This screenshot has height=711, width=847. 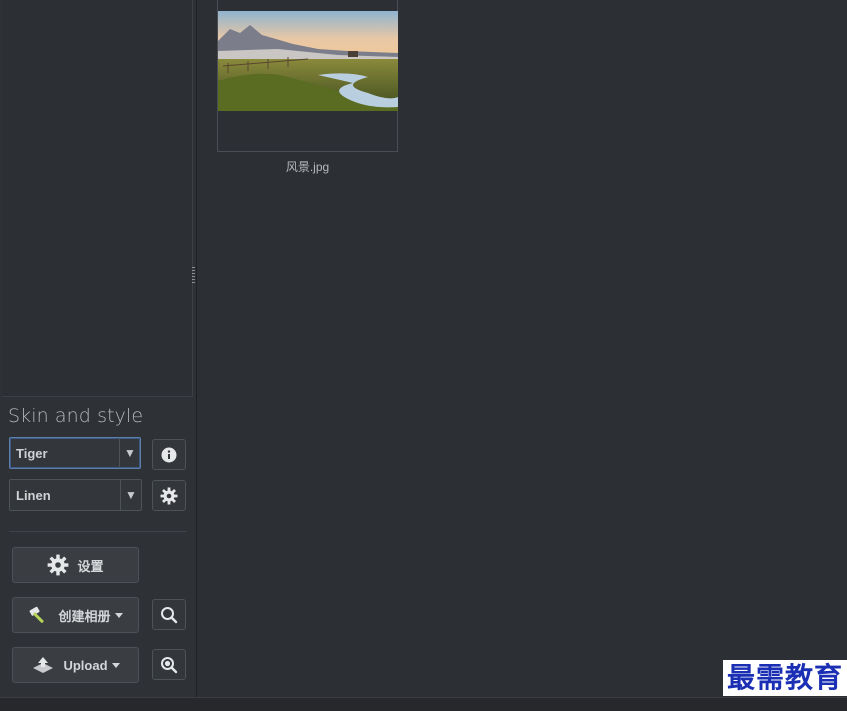 I want to click on style-settings-button, so click(x=169, y=495).